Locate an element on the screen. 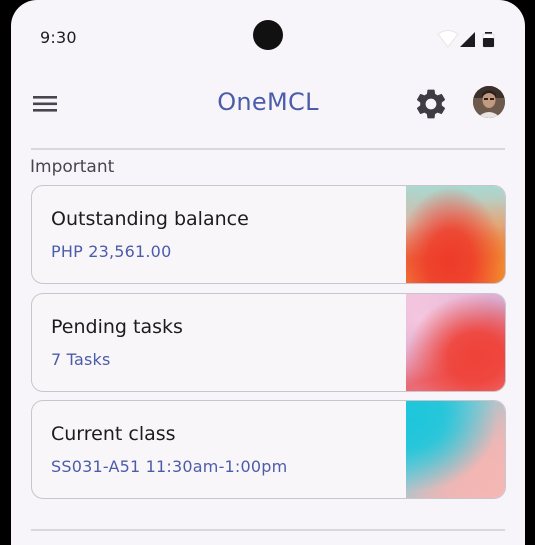 The width and height of the screenshot is (535, 545). card-title: Current class is located at coordinates (113, 434).